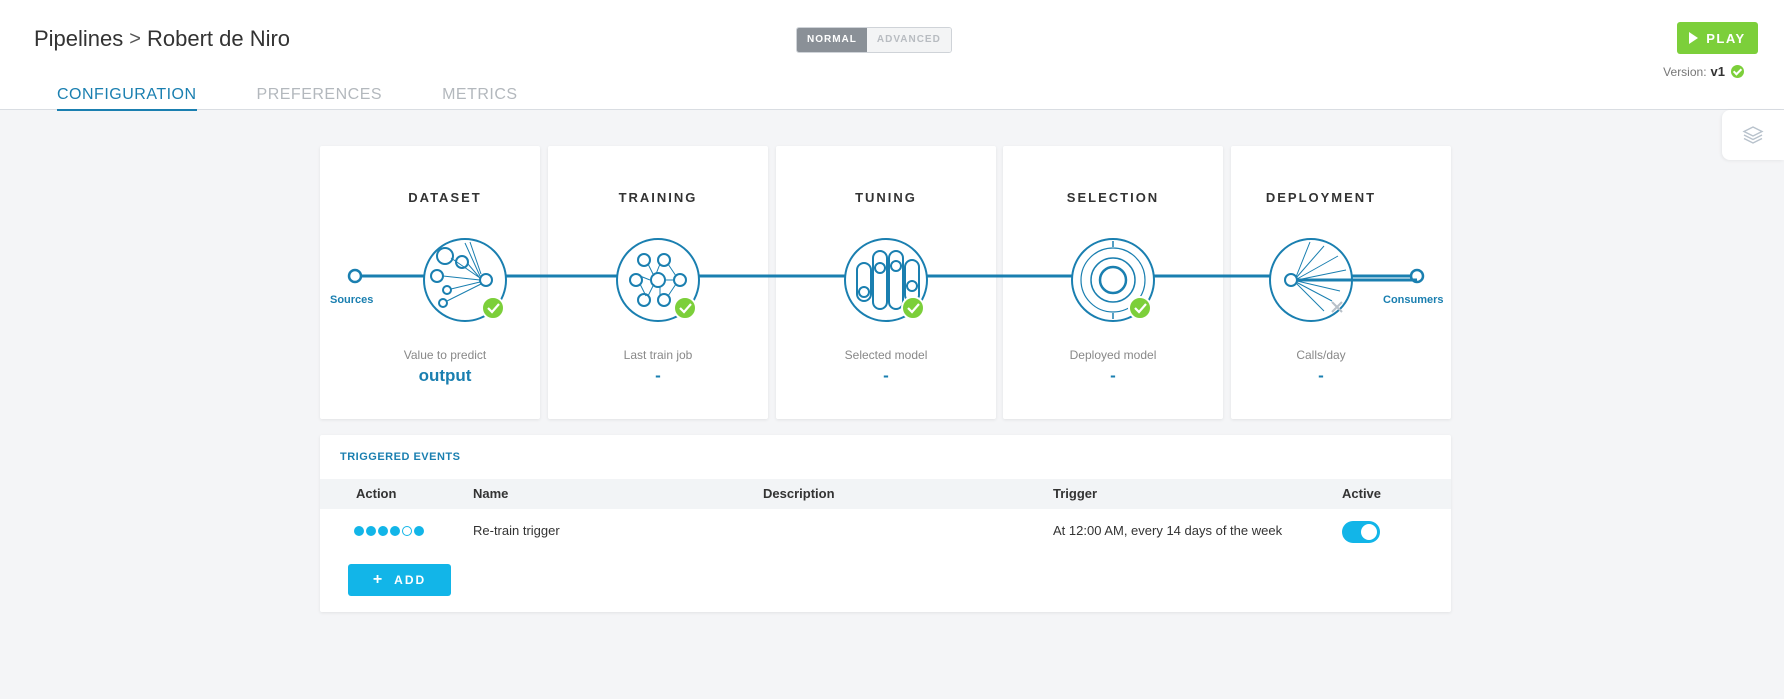  I want to click on mode-normal-button: NORMAL, so click(832, 40).